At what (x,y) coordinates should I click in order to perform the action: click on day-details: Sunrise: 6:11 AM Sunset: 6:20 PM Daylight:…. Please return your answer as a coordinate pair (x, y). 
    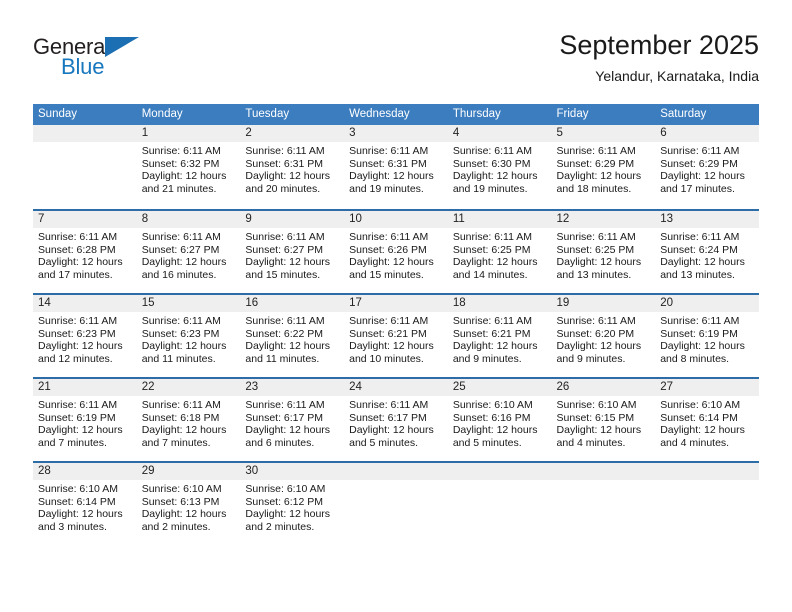
    Looking at the image, I should click on (604, 338).